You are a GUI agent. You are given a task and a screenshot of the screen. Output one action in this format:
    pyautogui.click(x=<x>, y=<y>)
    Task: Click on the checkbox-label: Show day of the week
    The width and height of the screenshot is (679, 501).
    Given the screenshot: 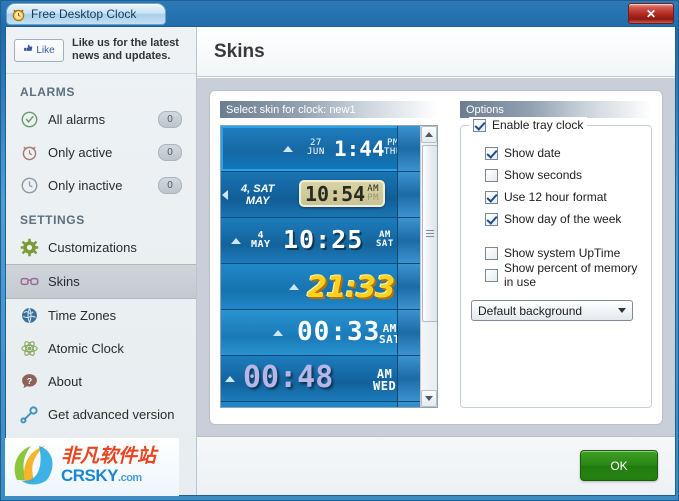 What is the action you would take?
    pyautogui.click(x=563, y=219)
    